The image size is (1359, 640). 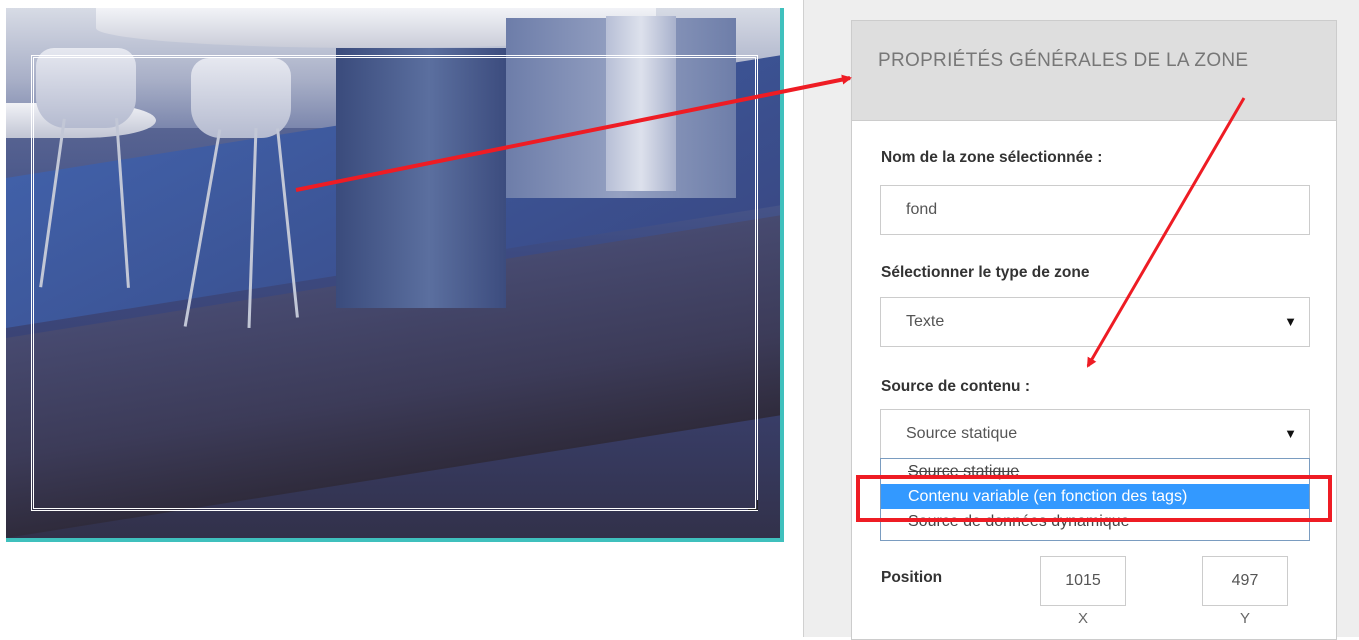 What do you see at coordinates (992, 157) in the screenshot?
I see `zone-name-label: Nom de la zone sélectionnée :` at bounding box center [992, 157].